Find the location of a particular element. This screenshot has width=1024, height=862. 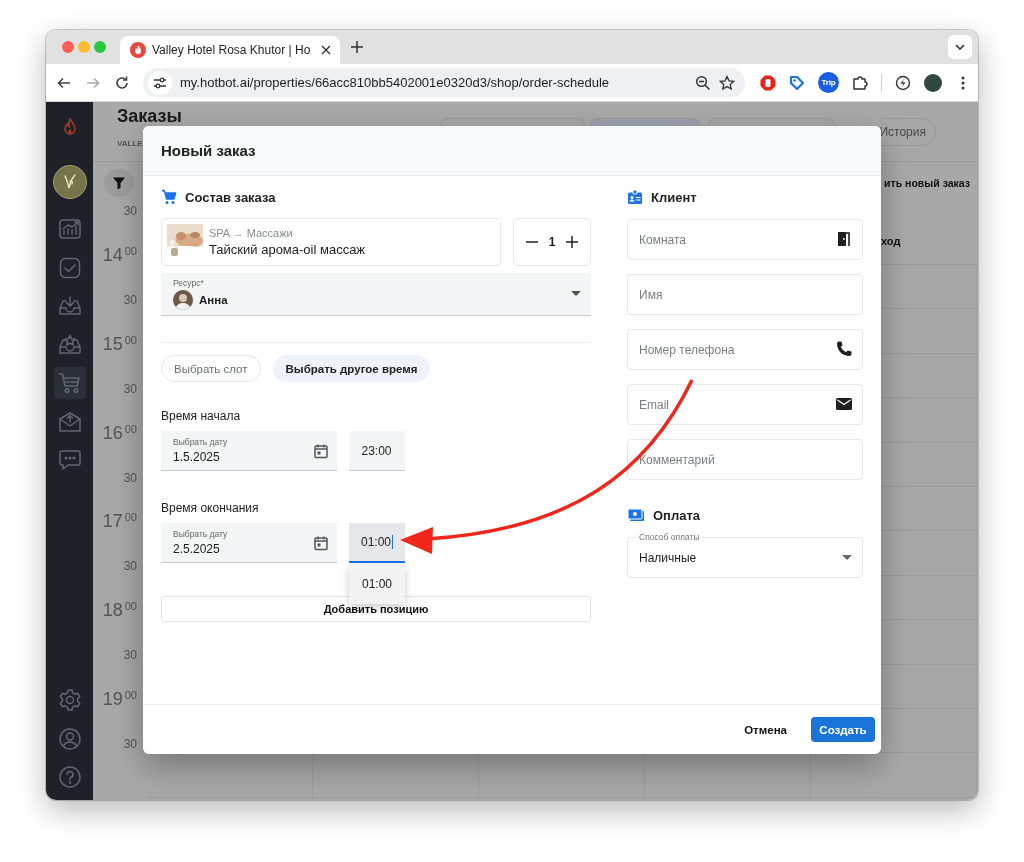

tab-list-button is located at coordinates (960, 47).